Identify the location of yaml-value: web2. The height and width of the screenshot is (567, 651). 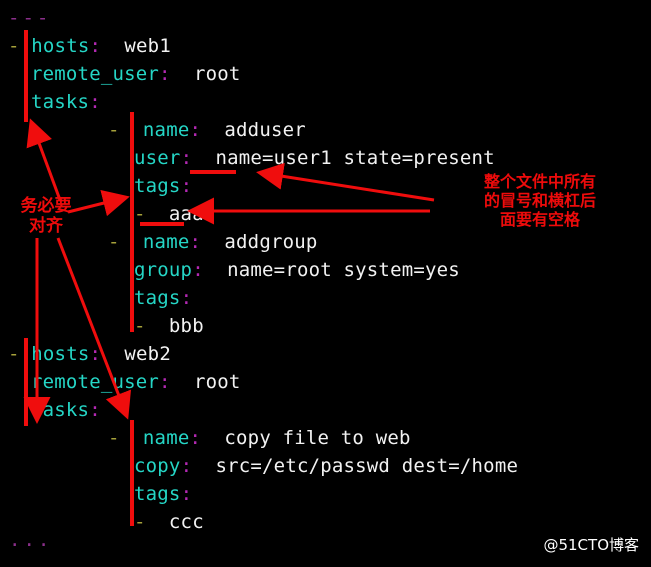
(147, 354).